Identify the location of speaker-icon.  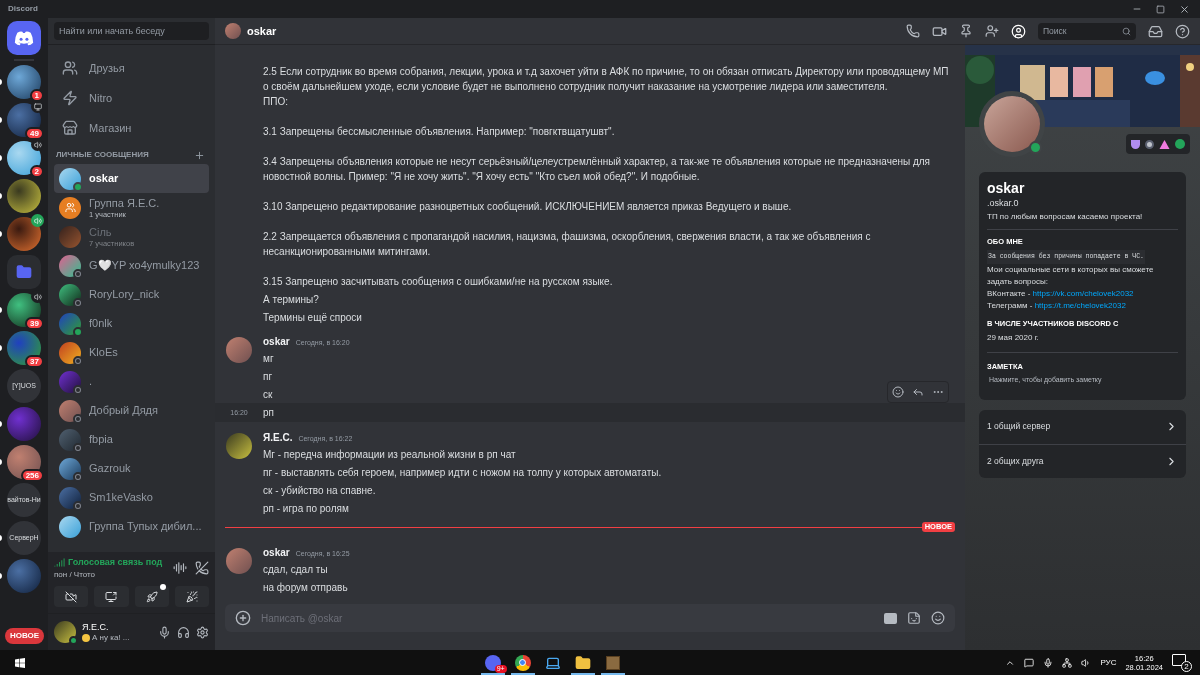
(37, 296).